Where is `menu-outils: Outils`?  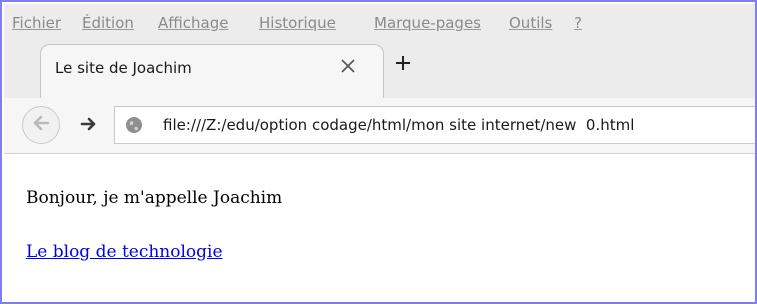 menu-outils: Outils is located at coordinates (530, 23).